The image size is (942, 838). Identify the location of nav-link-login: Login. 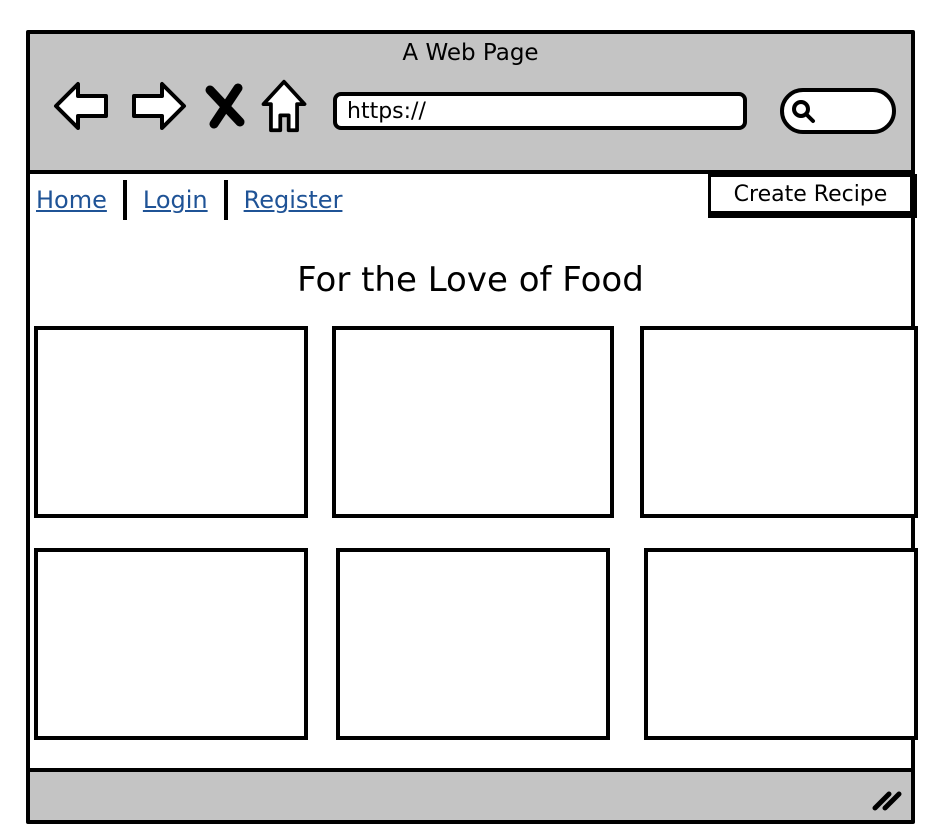
(175, 200).